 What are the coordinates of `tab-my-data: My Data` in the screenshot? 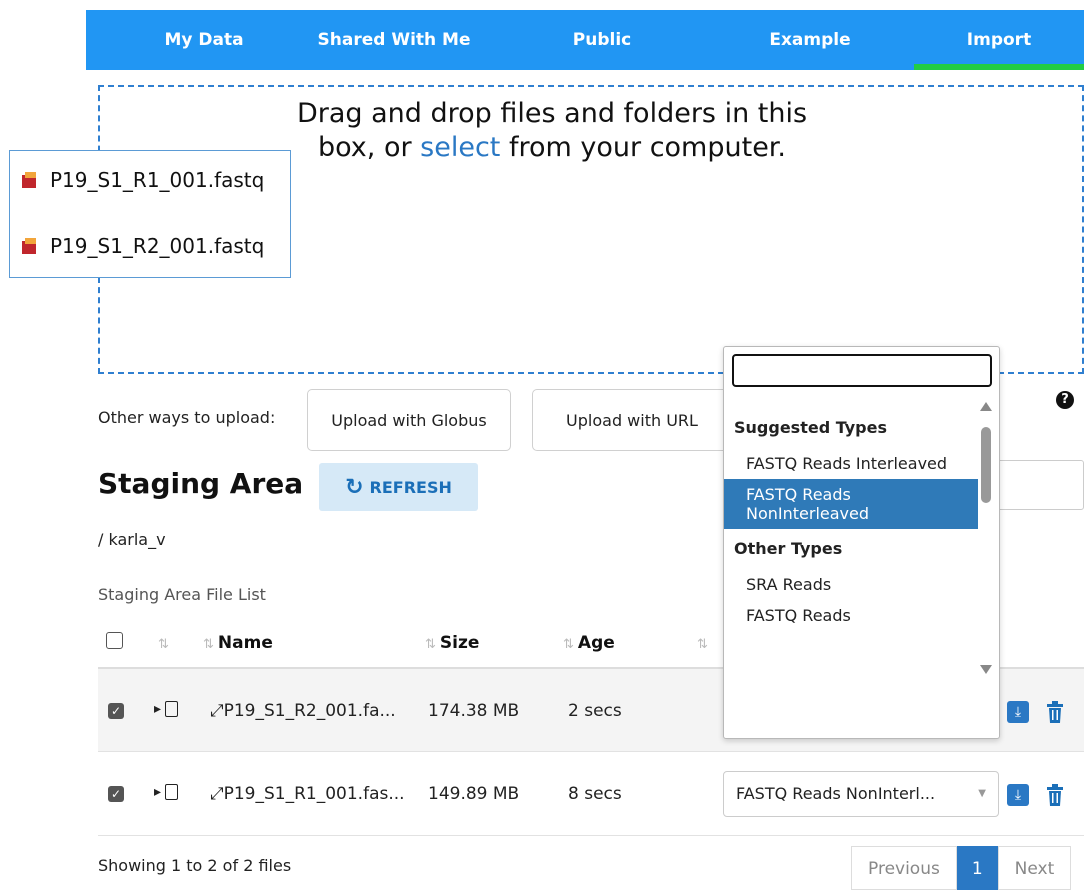 It's located at (204, 40).